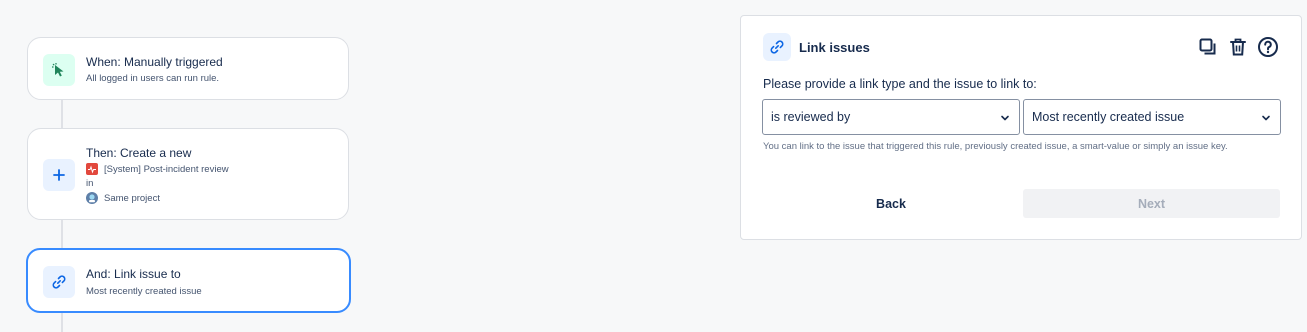  I want to click on link-subtitle: Most recently created issue, so click(144, 291).